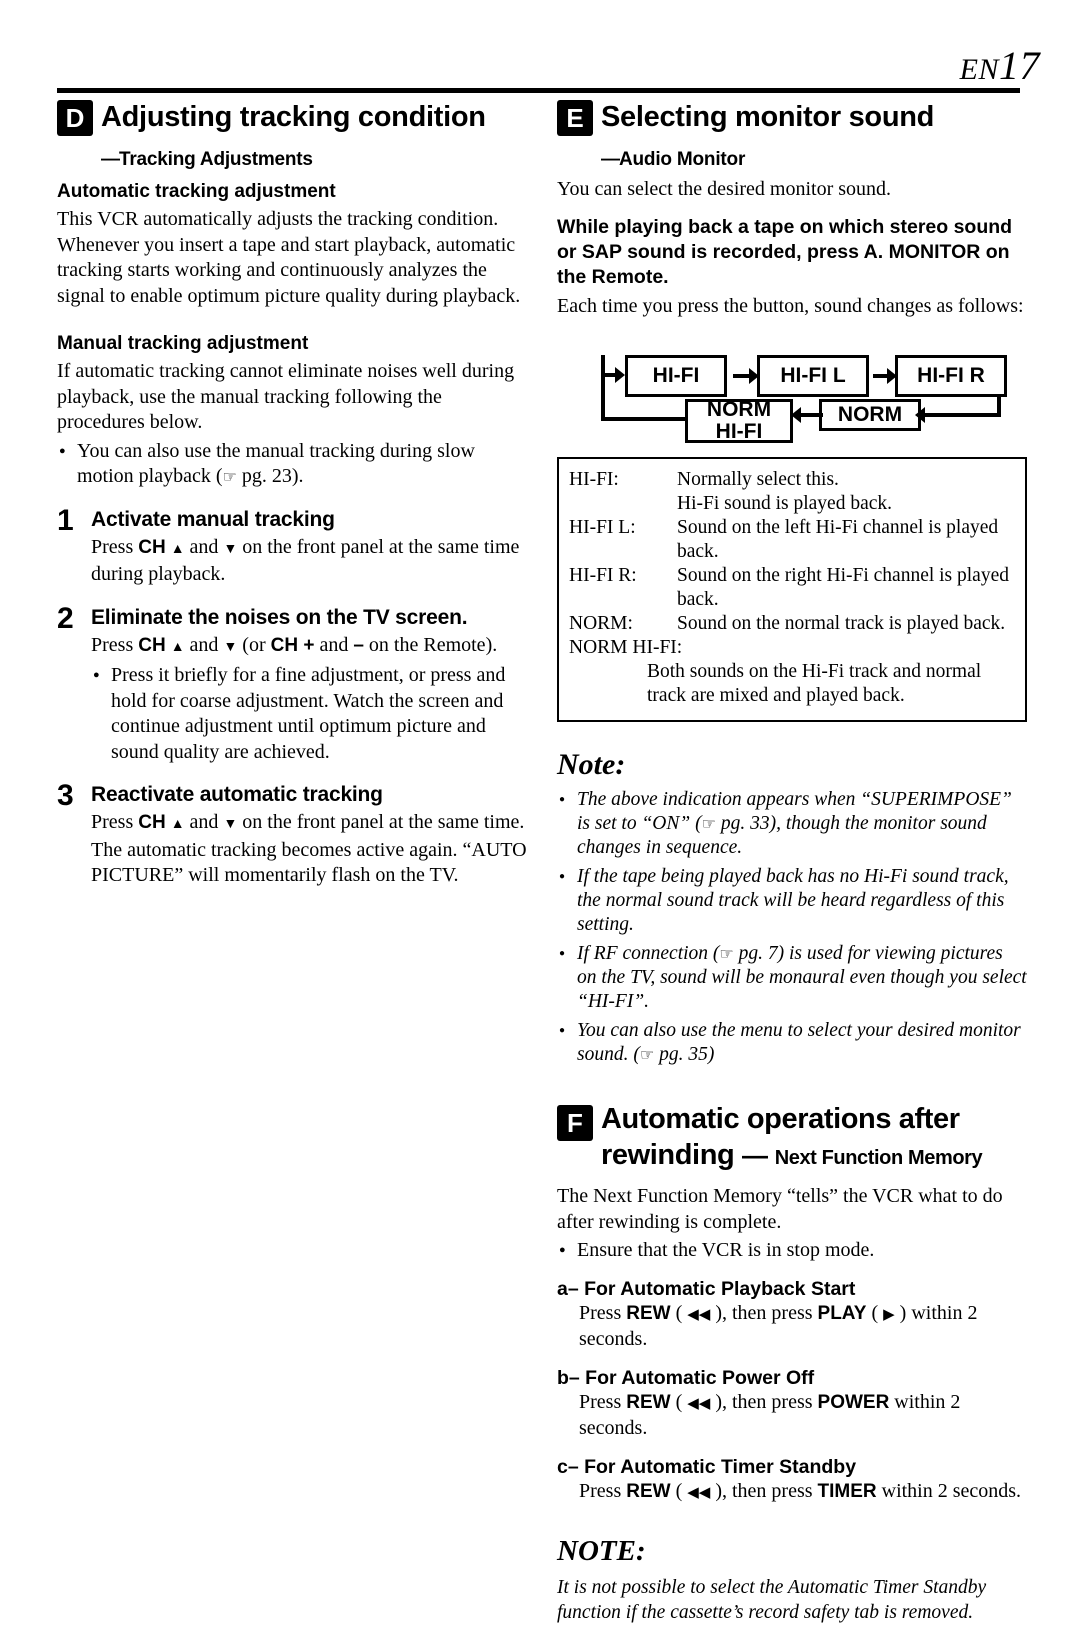 The width and height of the screenshot is (1080, 1625). Describe the element at coordinates (758, 479) in the screenshot. I see `table-cell-value: Normally select this.` at that location.